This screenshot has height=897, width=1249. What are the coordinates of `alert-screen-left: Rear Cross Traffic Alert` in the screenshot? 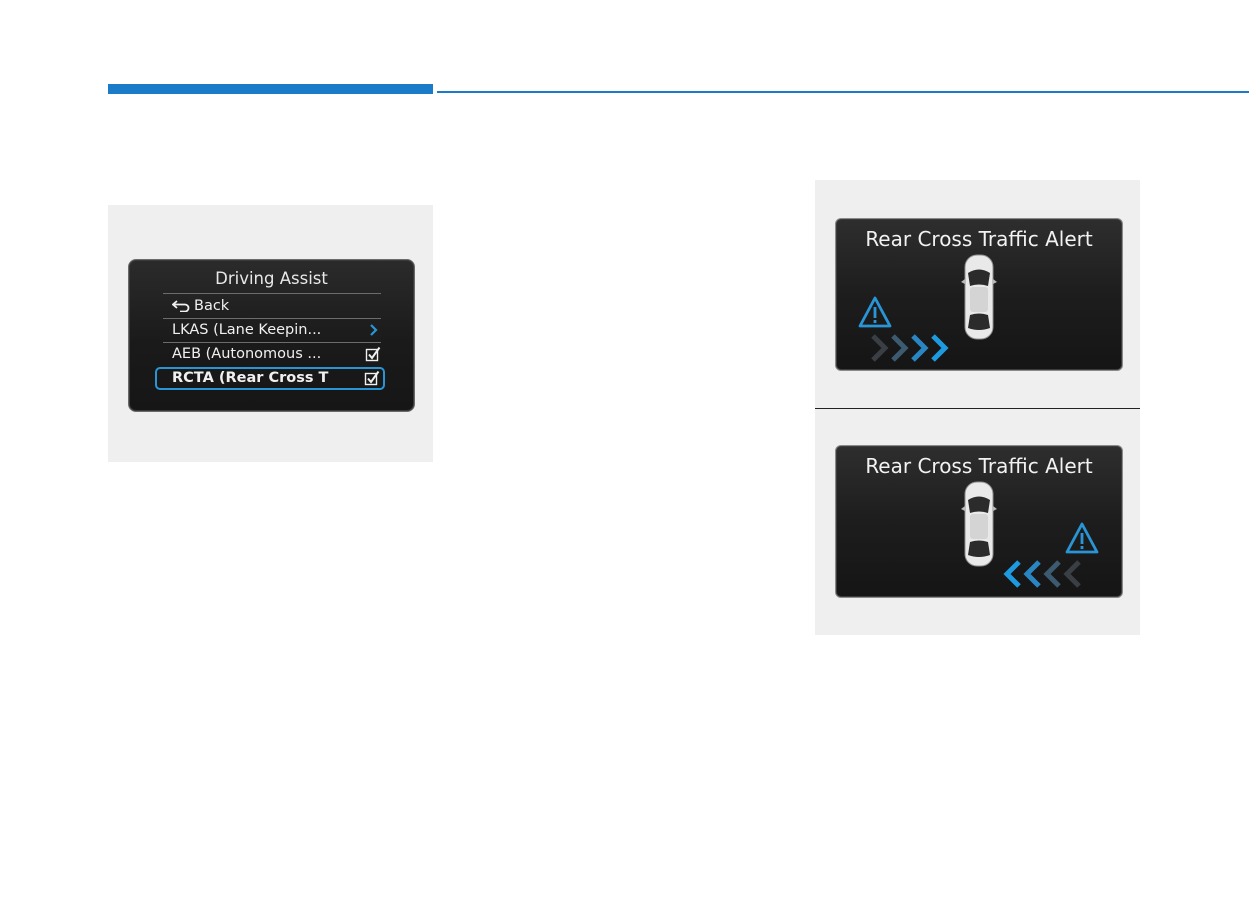 It's located at (979, 521).